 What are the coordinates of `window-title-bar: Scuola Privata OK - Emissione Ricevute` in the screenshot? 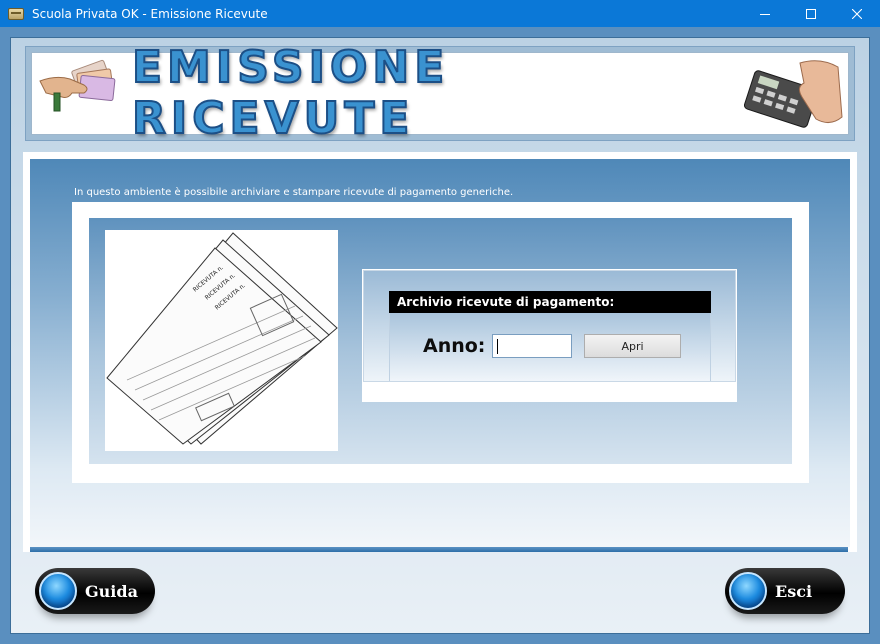 It's located at (440, 13).